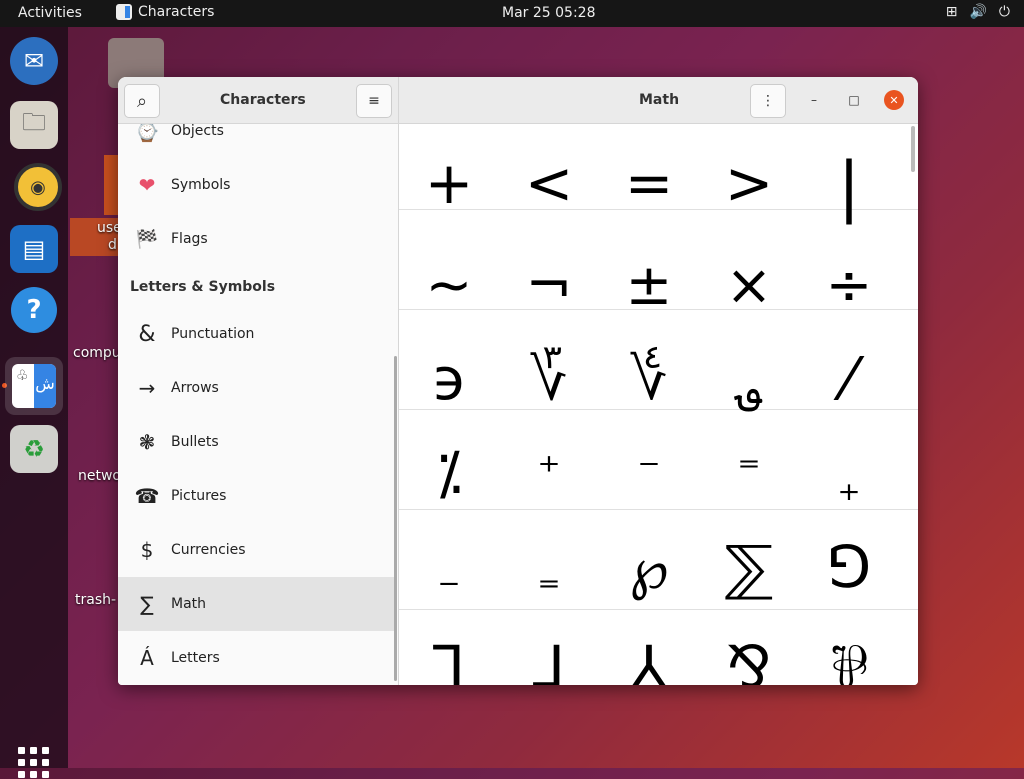 The image size is (1024, 779). Describe the element at coordinates (203, 287) in the screenshot. I see `section-header: Letters & Symbols` at that location.